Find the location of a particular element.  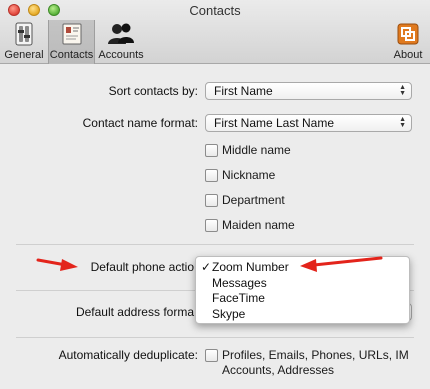

dedup-option-line2: Accounts, Addresses is located at coordinates (278, 370).